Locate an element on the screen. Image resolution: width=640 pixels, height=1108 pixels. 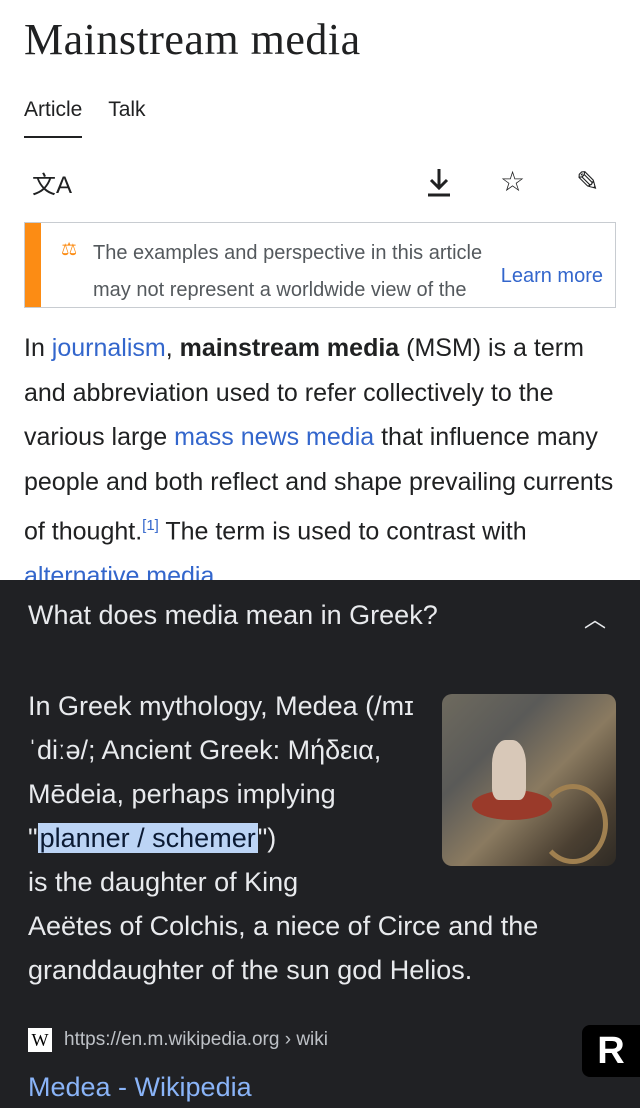
link-mass-news-media: mass news media is located at coordinates (274, 437).